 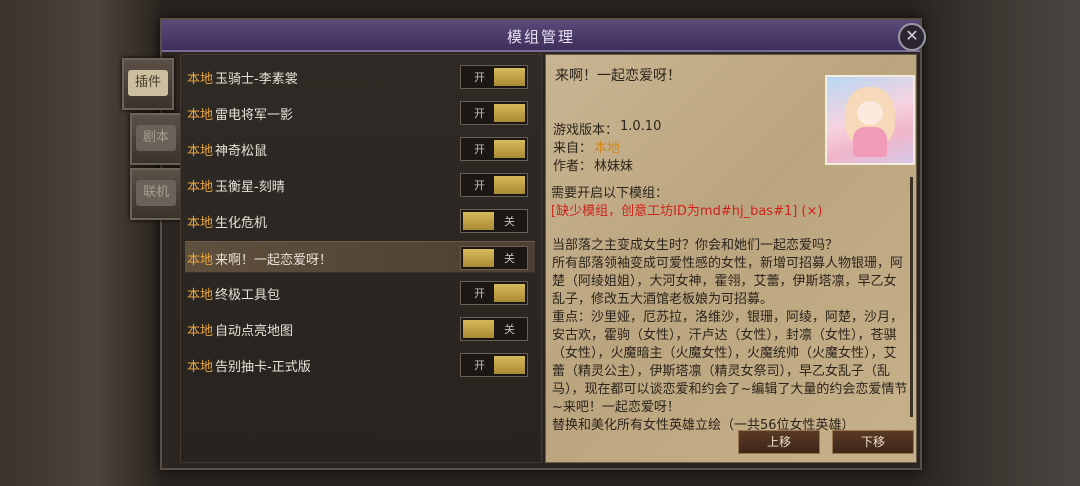 What do you see at coordinates (610, 193) in the screenshot?
I see `requires-label: 需要开启以下模组：` at bounding box center [610, 193].